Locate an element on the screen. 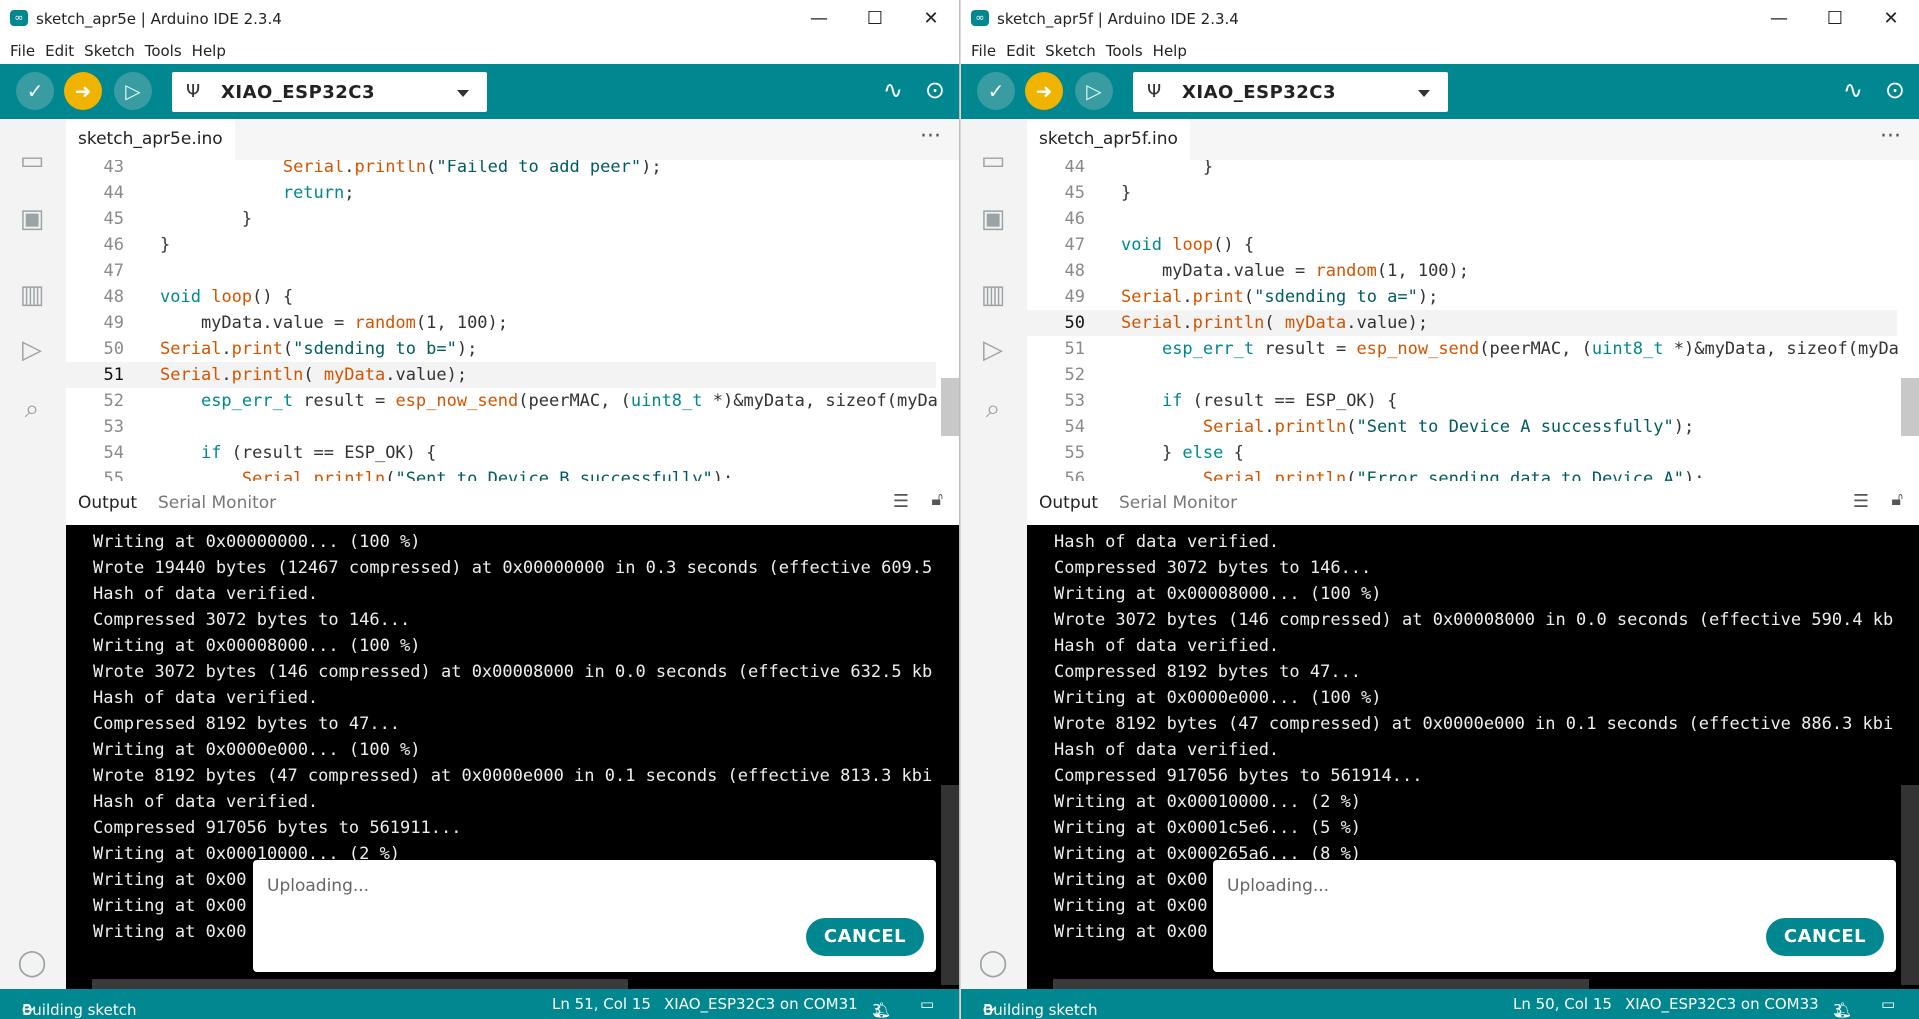  line-number: 52 is located at coordinates (1074, 375).